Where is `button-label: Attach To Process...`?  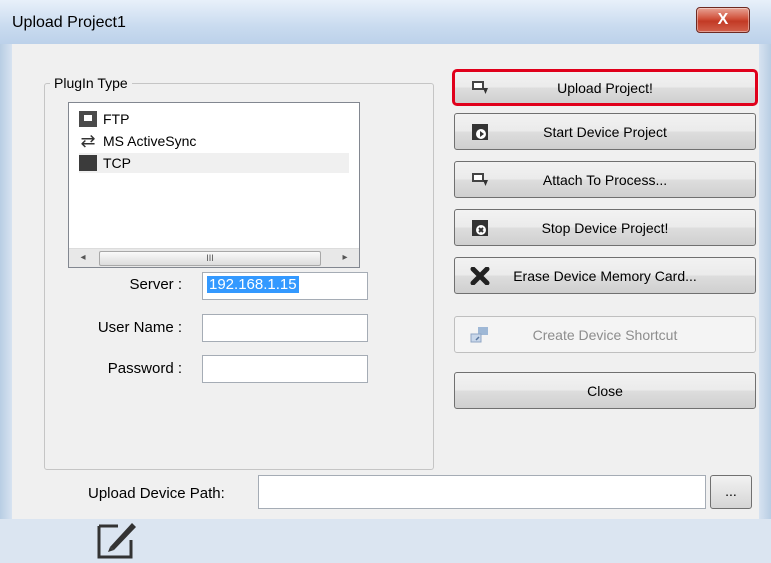
button-label: Attach To Process... is located at coordinates (605, 179).